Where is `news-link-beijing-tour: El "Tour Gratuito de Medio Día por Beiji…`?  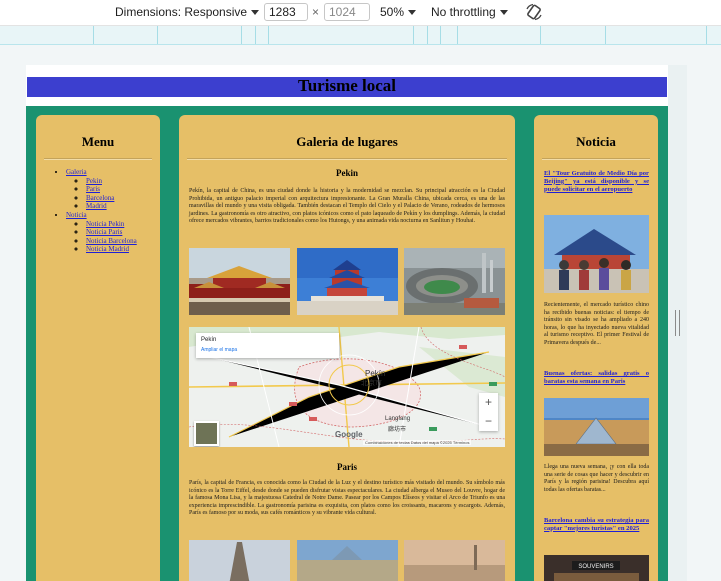 news-link-beijing-tour: El "Tour Gratuito de Medio Día por Beiji… is located at coordinates (596, 181).